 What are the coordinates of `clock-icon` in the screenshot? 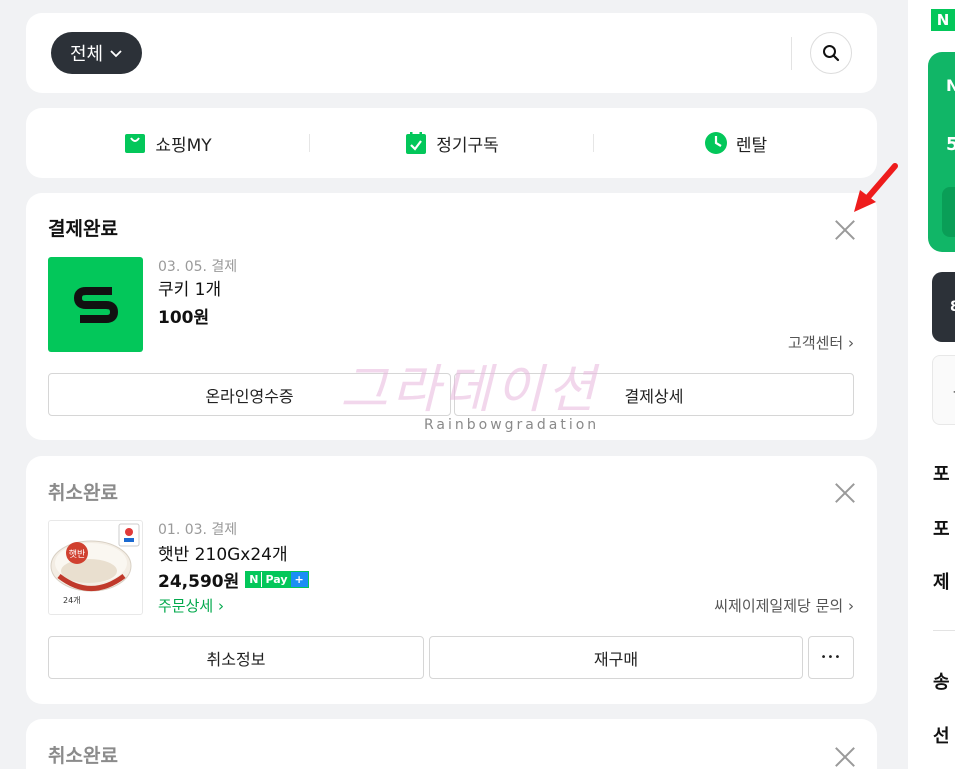 It's located at (715, 143).